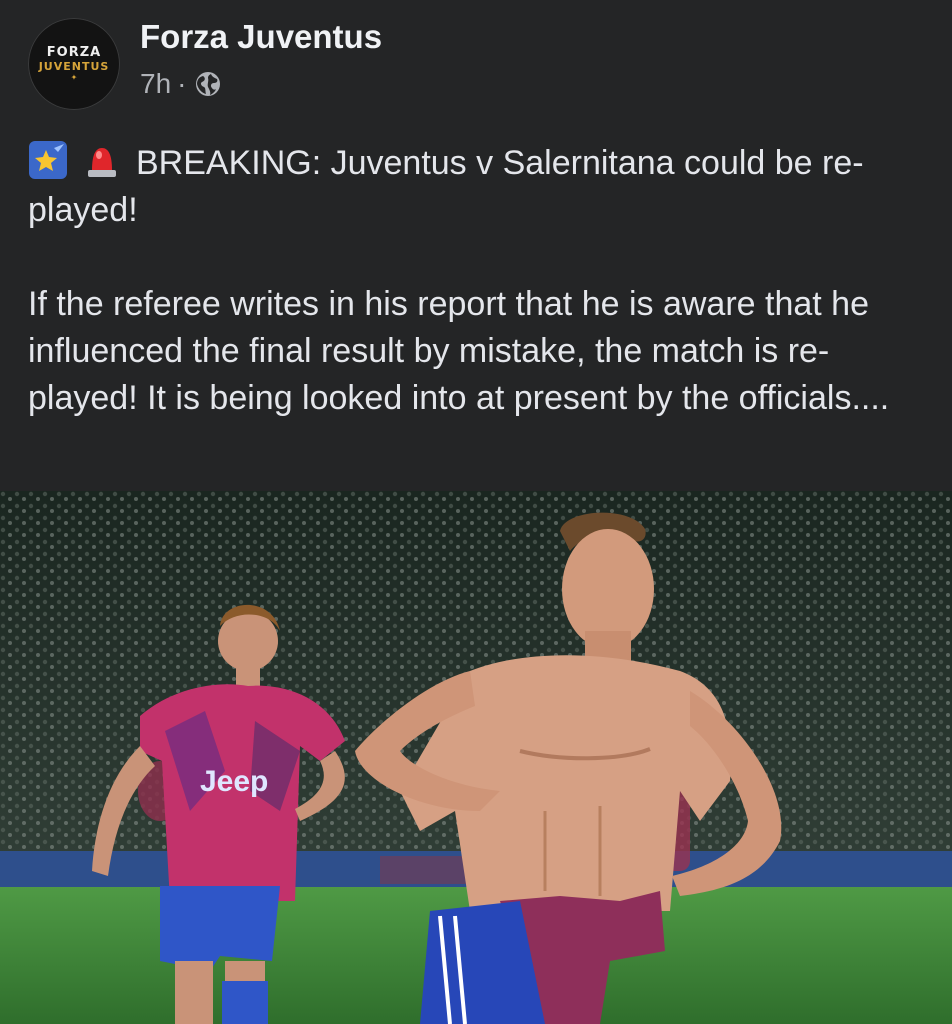 This screenshot has width=952, height=1024. I want to click on avatar-logo-mark: ✦, so click(74, 77).